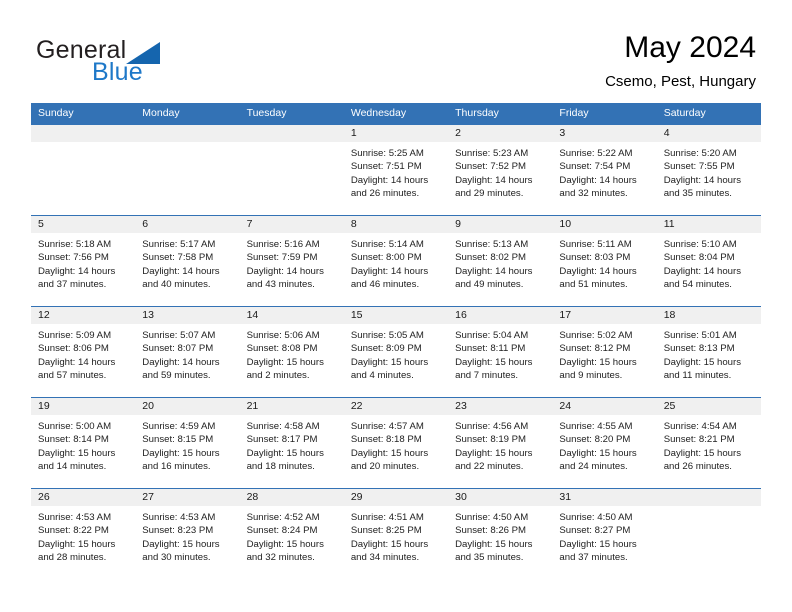 Image resolution: width=792 pixels, height=612 pixels. What do you see at coordinates (356, 315) in the screenshot?
I see `day-number: 15` at bounding box center [356, 315].